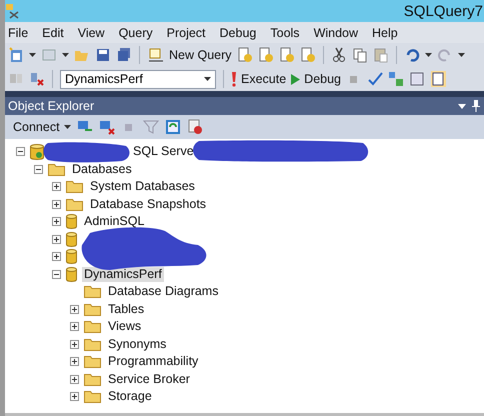 The width and height of the screenshot is (484, 416). Describe the element at coordinates (124, 55) in the screenshot. I see `save-all-icon` at that location.